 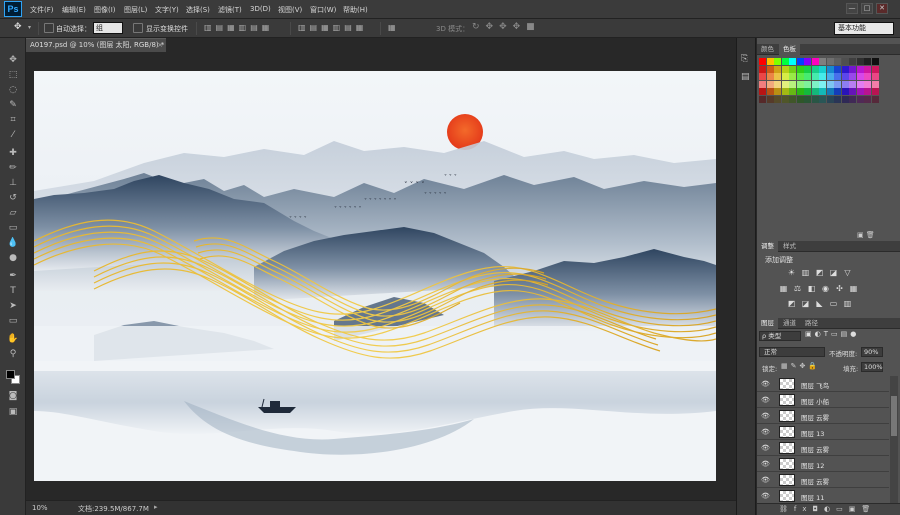 What do you see at coordinates (13, 135) in the screenshot?
I see `eyedropper-tool-icon: ⁄` at bounding box center [13, 135].